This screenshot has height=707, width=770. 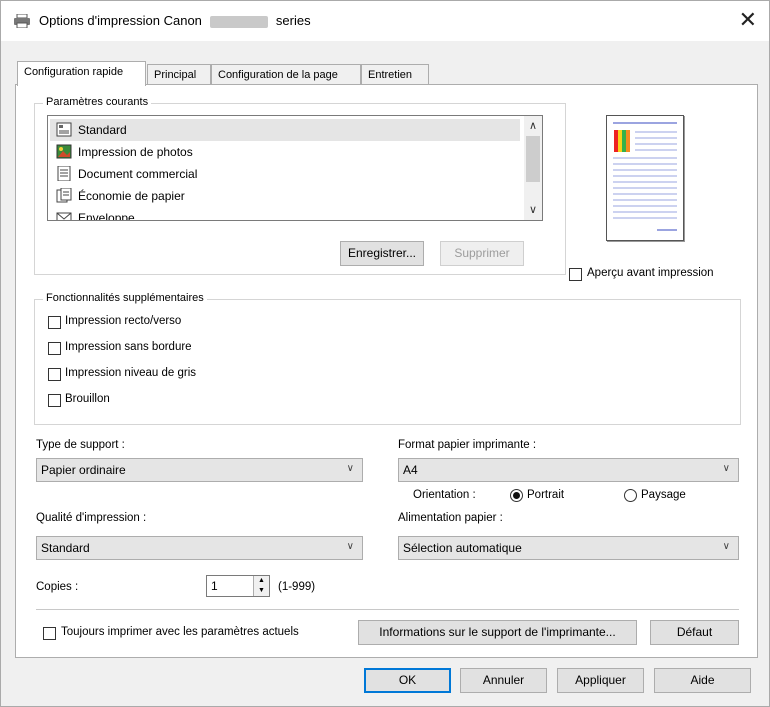 I want to click on duplex-label: Impression recto/verso, so click(x=123, y=321).